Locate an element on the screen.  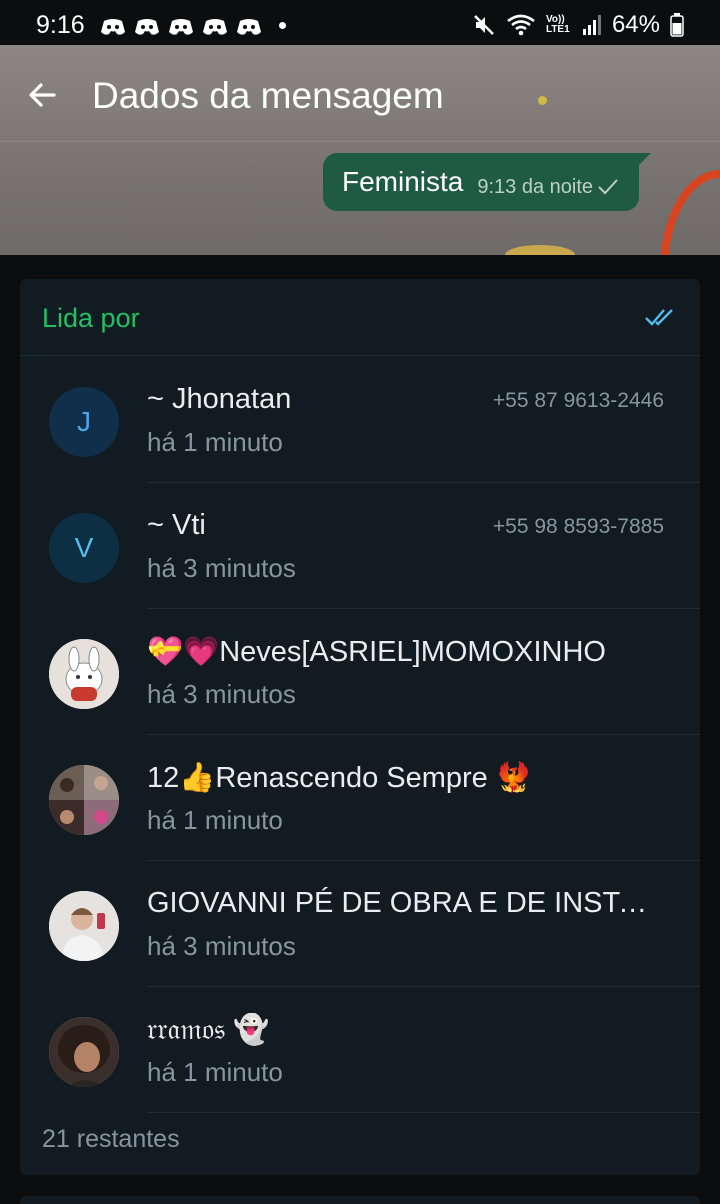
row-divider is located at coordinates (423, 1112).